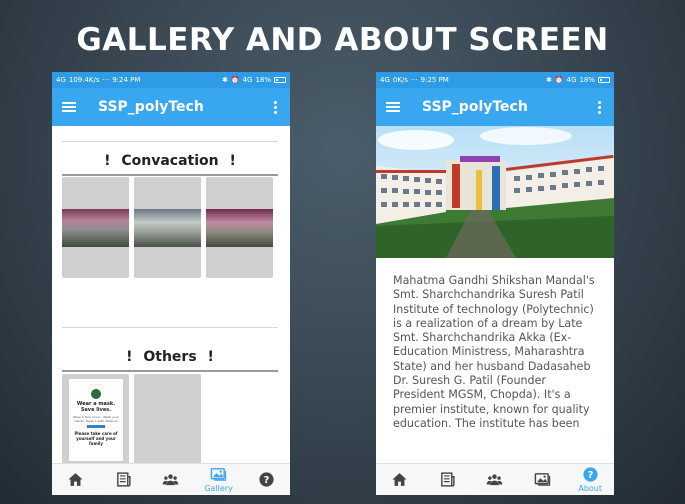 The image size is (685, 504). I want to click on section-title-convocation: ! Convacation !, so click(170, 161).